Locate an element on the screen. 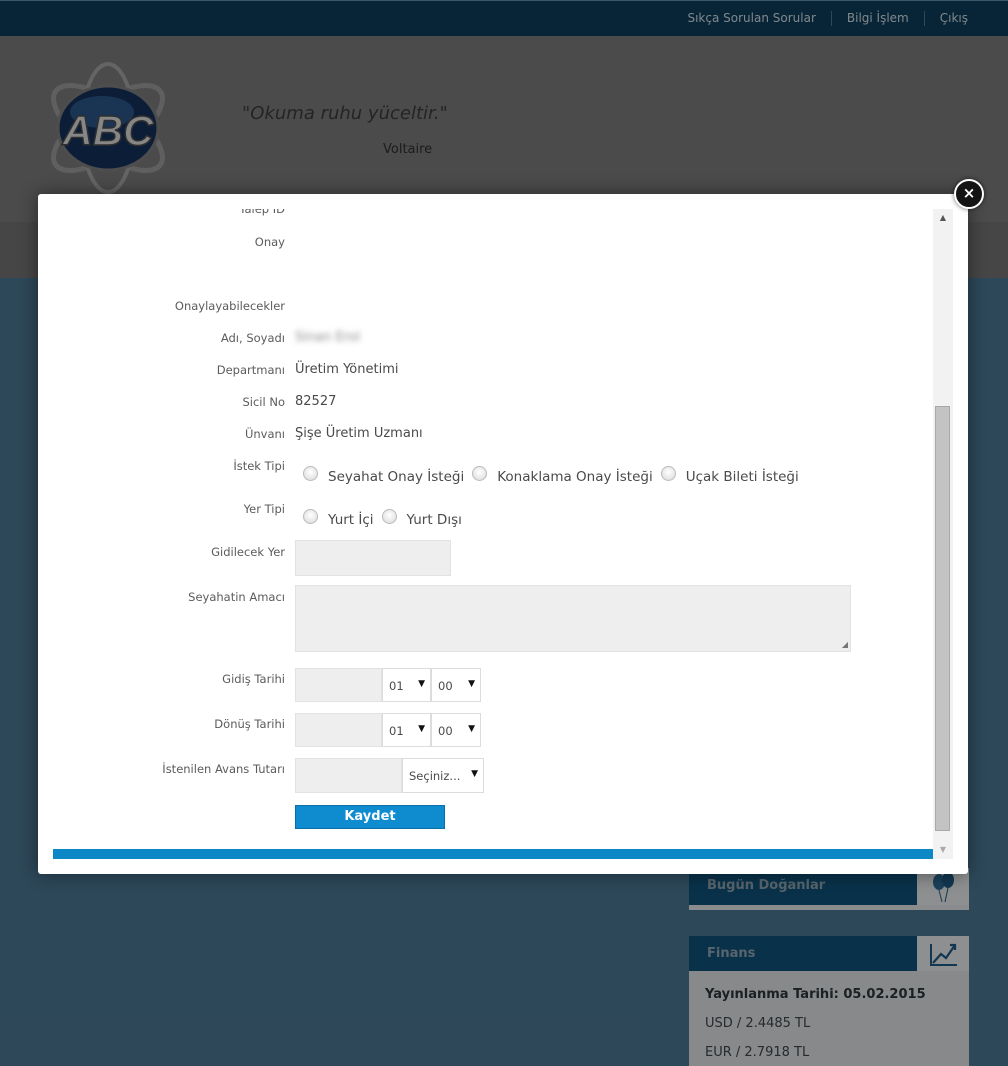  departure-minute-select: 00 ▼ is located at coordinates (456, 685).